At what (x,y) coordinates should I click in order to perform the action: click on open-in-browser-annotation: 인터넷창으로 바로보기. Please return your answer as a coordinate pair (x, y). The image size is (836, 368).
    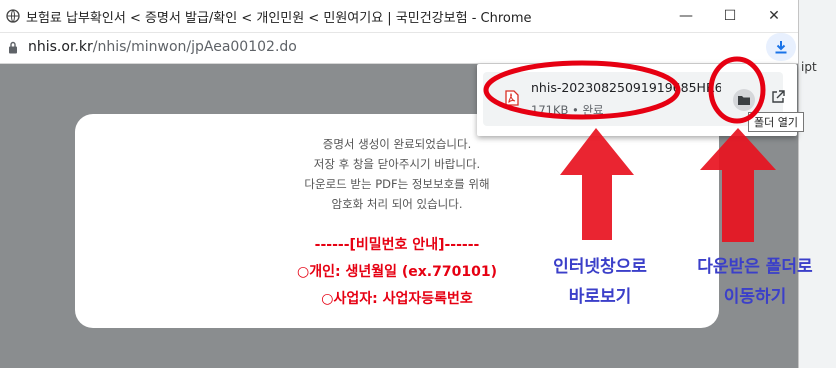
    Looking at the image, I should click on (600, 282).